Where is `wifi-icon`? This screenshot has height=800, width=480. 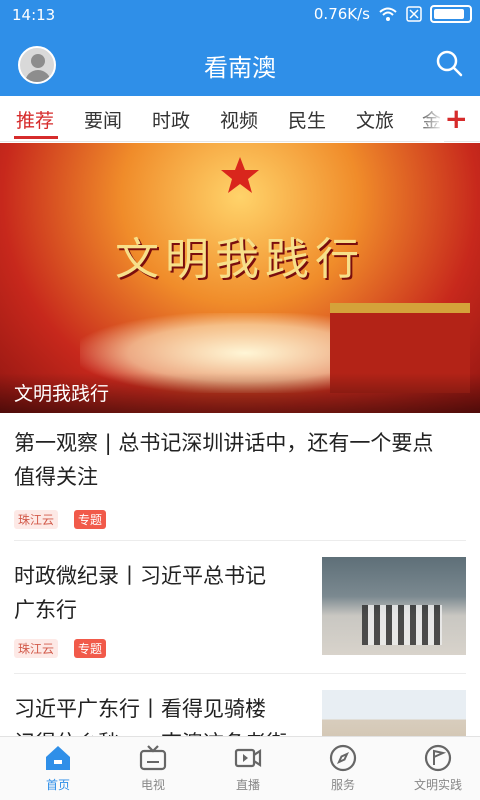
wifi-icon is located at coordinates (388, 14).